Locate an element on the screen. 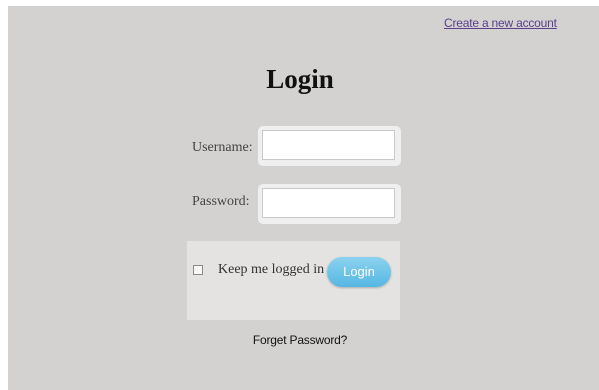  username-label: Username: is located at coordinates (222, 147).